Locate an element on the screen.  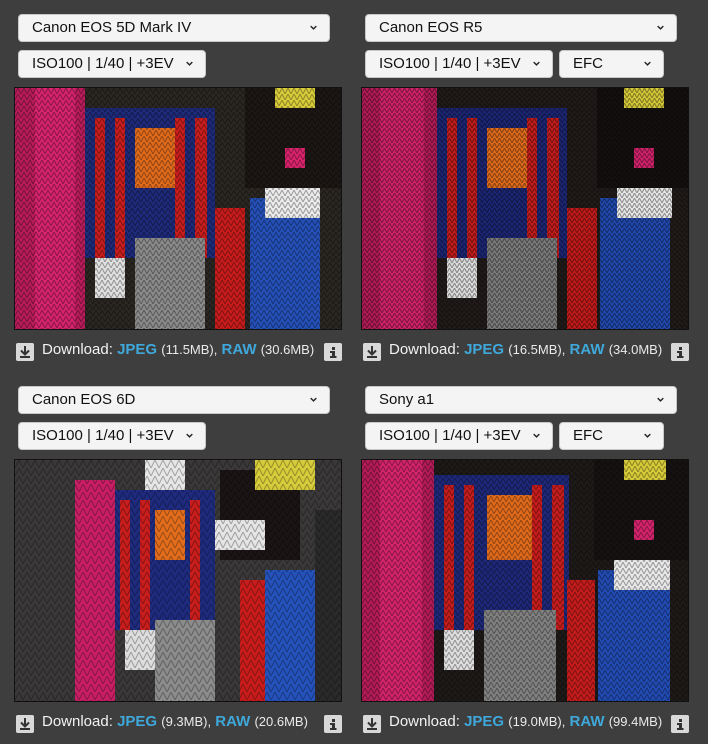
camera-select: Canon EOS 5D Mark IV is located at coordinates (174, 28).